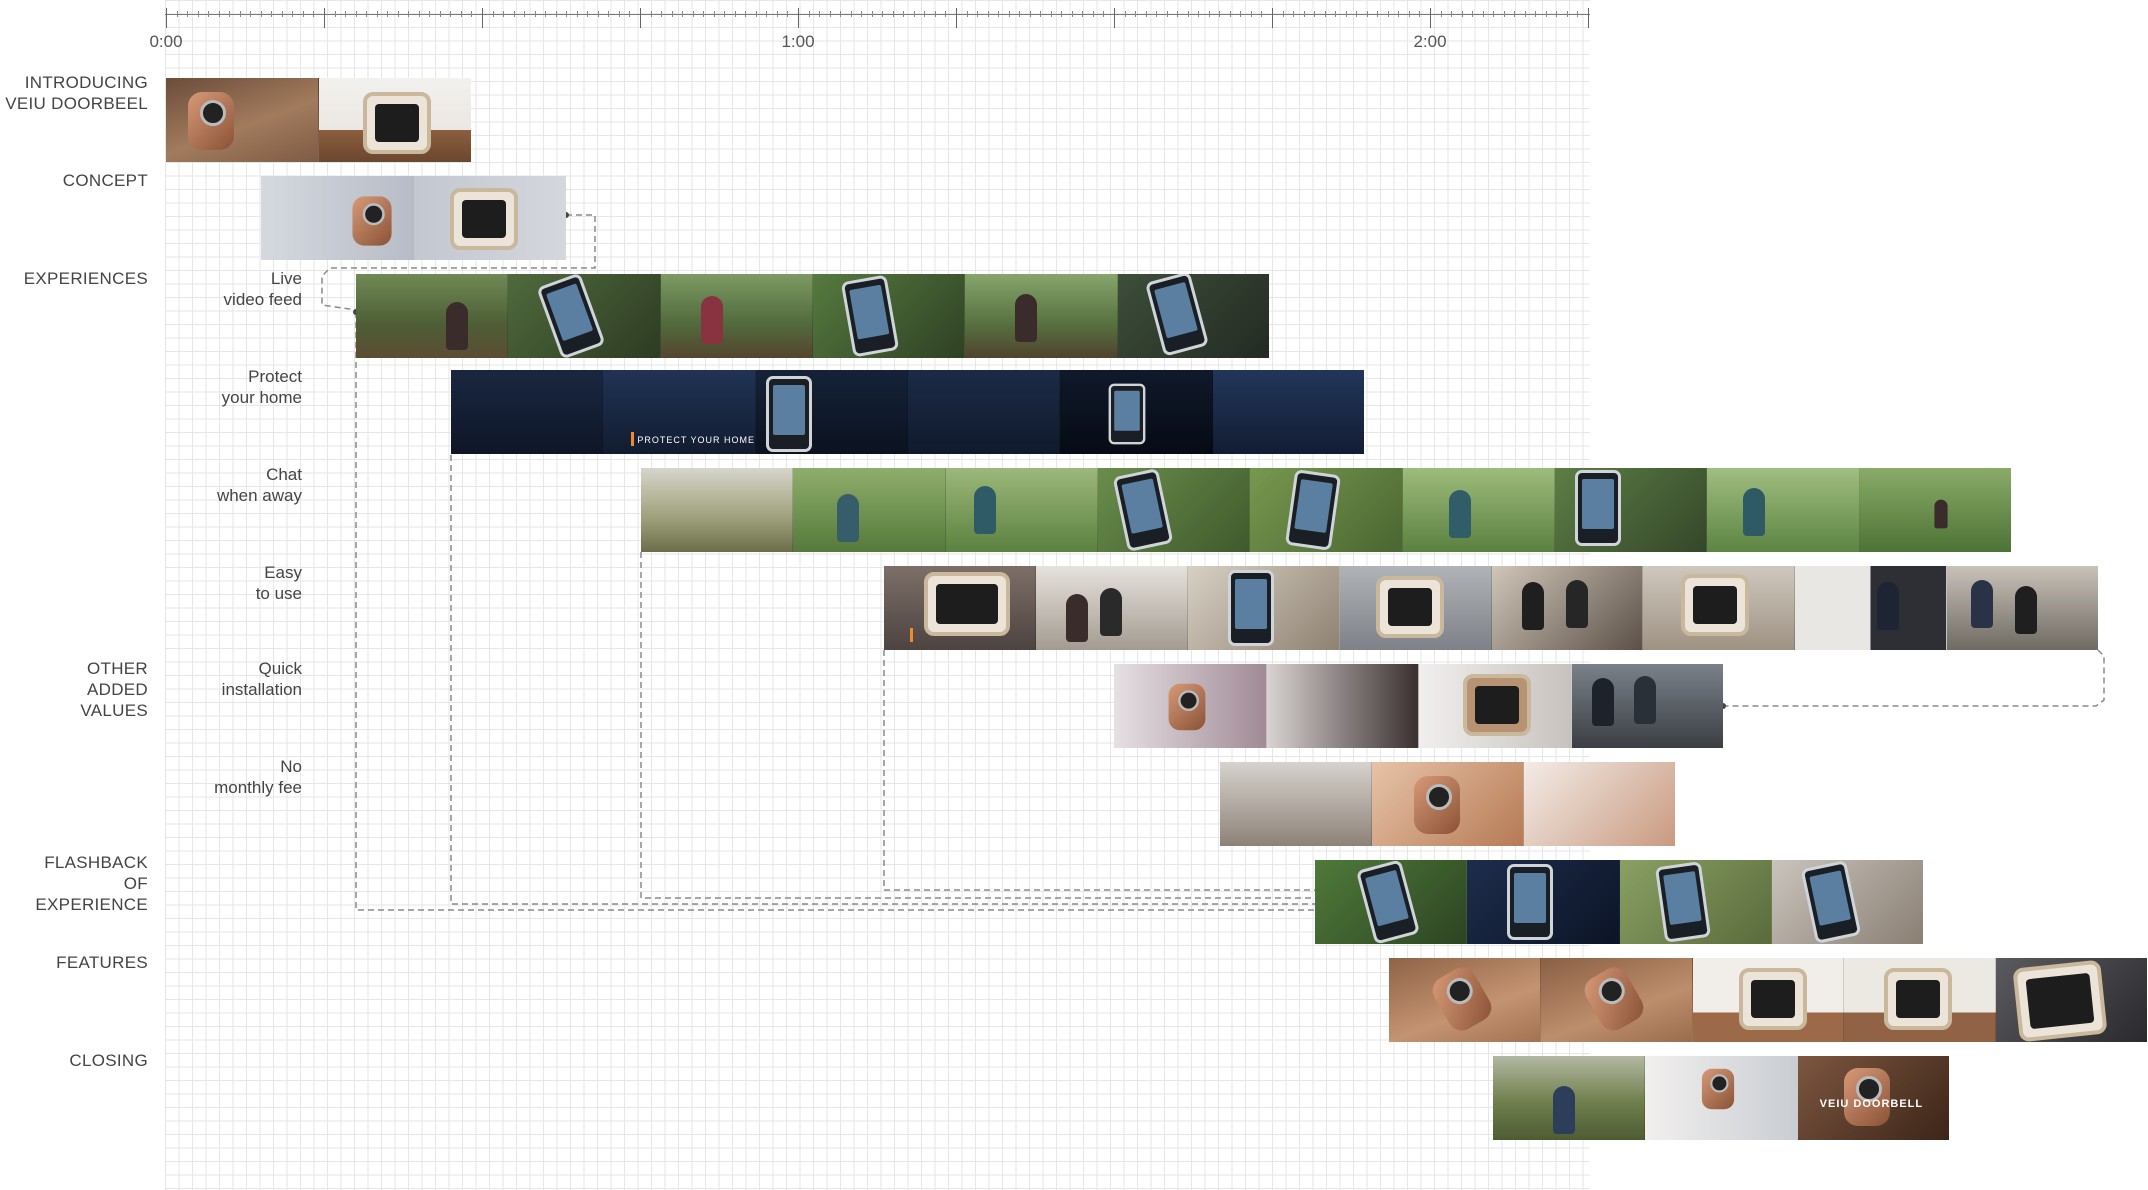  I want to click on sub-label-easy-to-use: Easy to use, so click(278, 583).